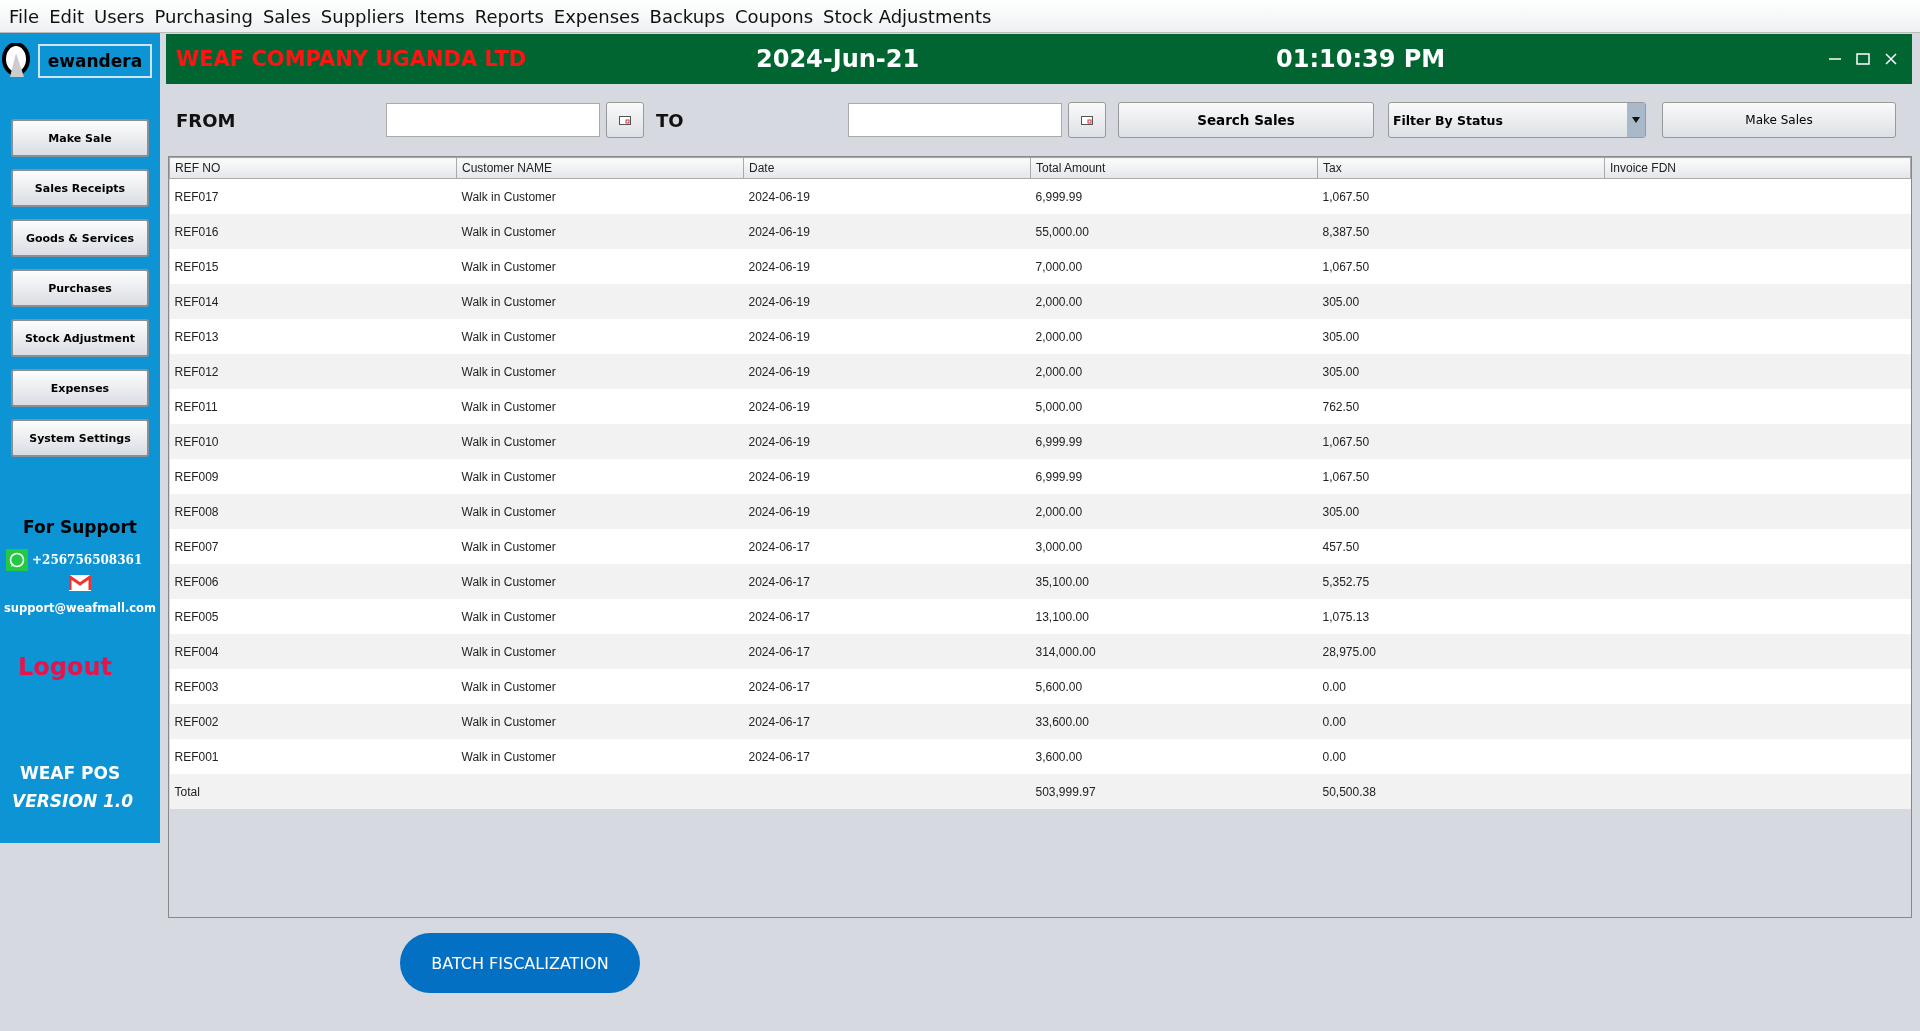 Image resolution: width=1920 pixels, height=1031 pixels. I want to click on maximize-icon, so click(1863, 59).